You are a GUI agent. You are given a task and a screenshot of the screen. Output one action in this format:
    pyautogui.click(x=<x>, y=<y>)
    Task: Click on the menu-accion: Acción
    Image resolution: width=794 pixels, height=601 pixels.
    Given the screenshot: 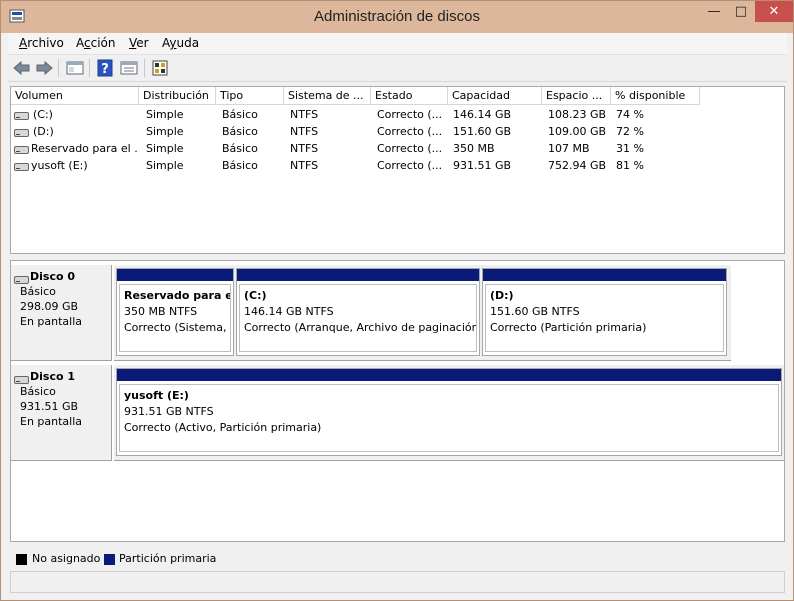 What is the action you would take?
    pyautogui.click(x=96, y=43)
    